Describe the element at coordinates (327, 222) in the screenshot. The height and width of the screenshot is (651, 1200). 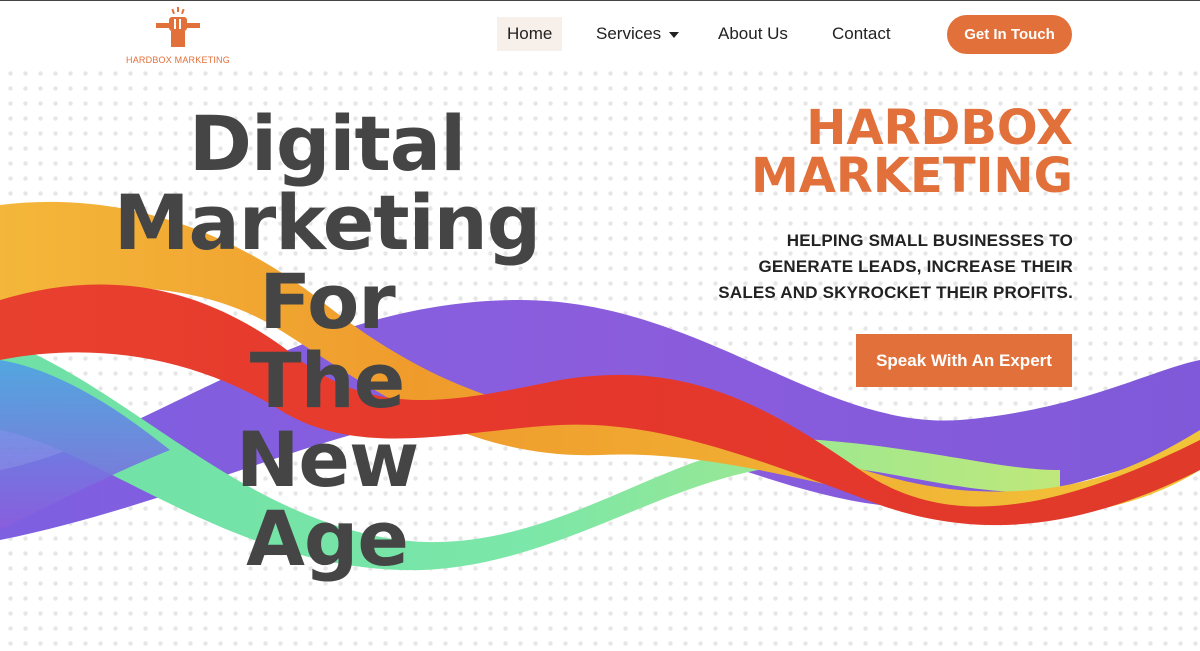
I see `headline-line: Marketing` at that location.